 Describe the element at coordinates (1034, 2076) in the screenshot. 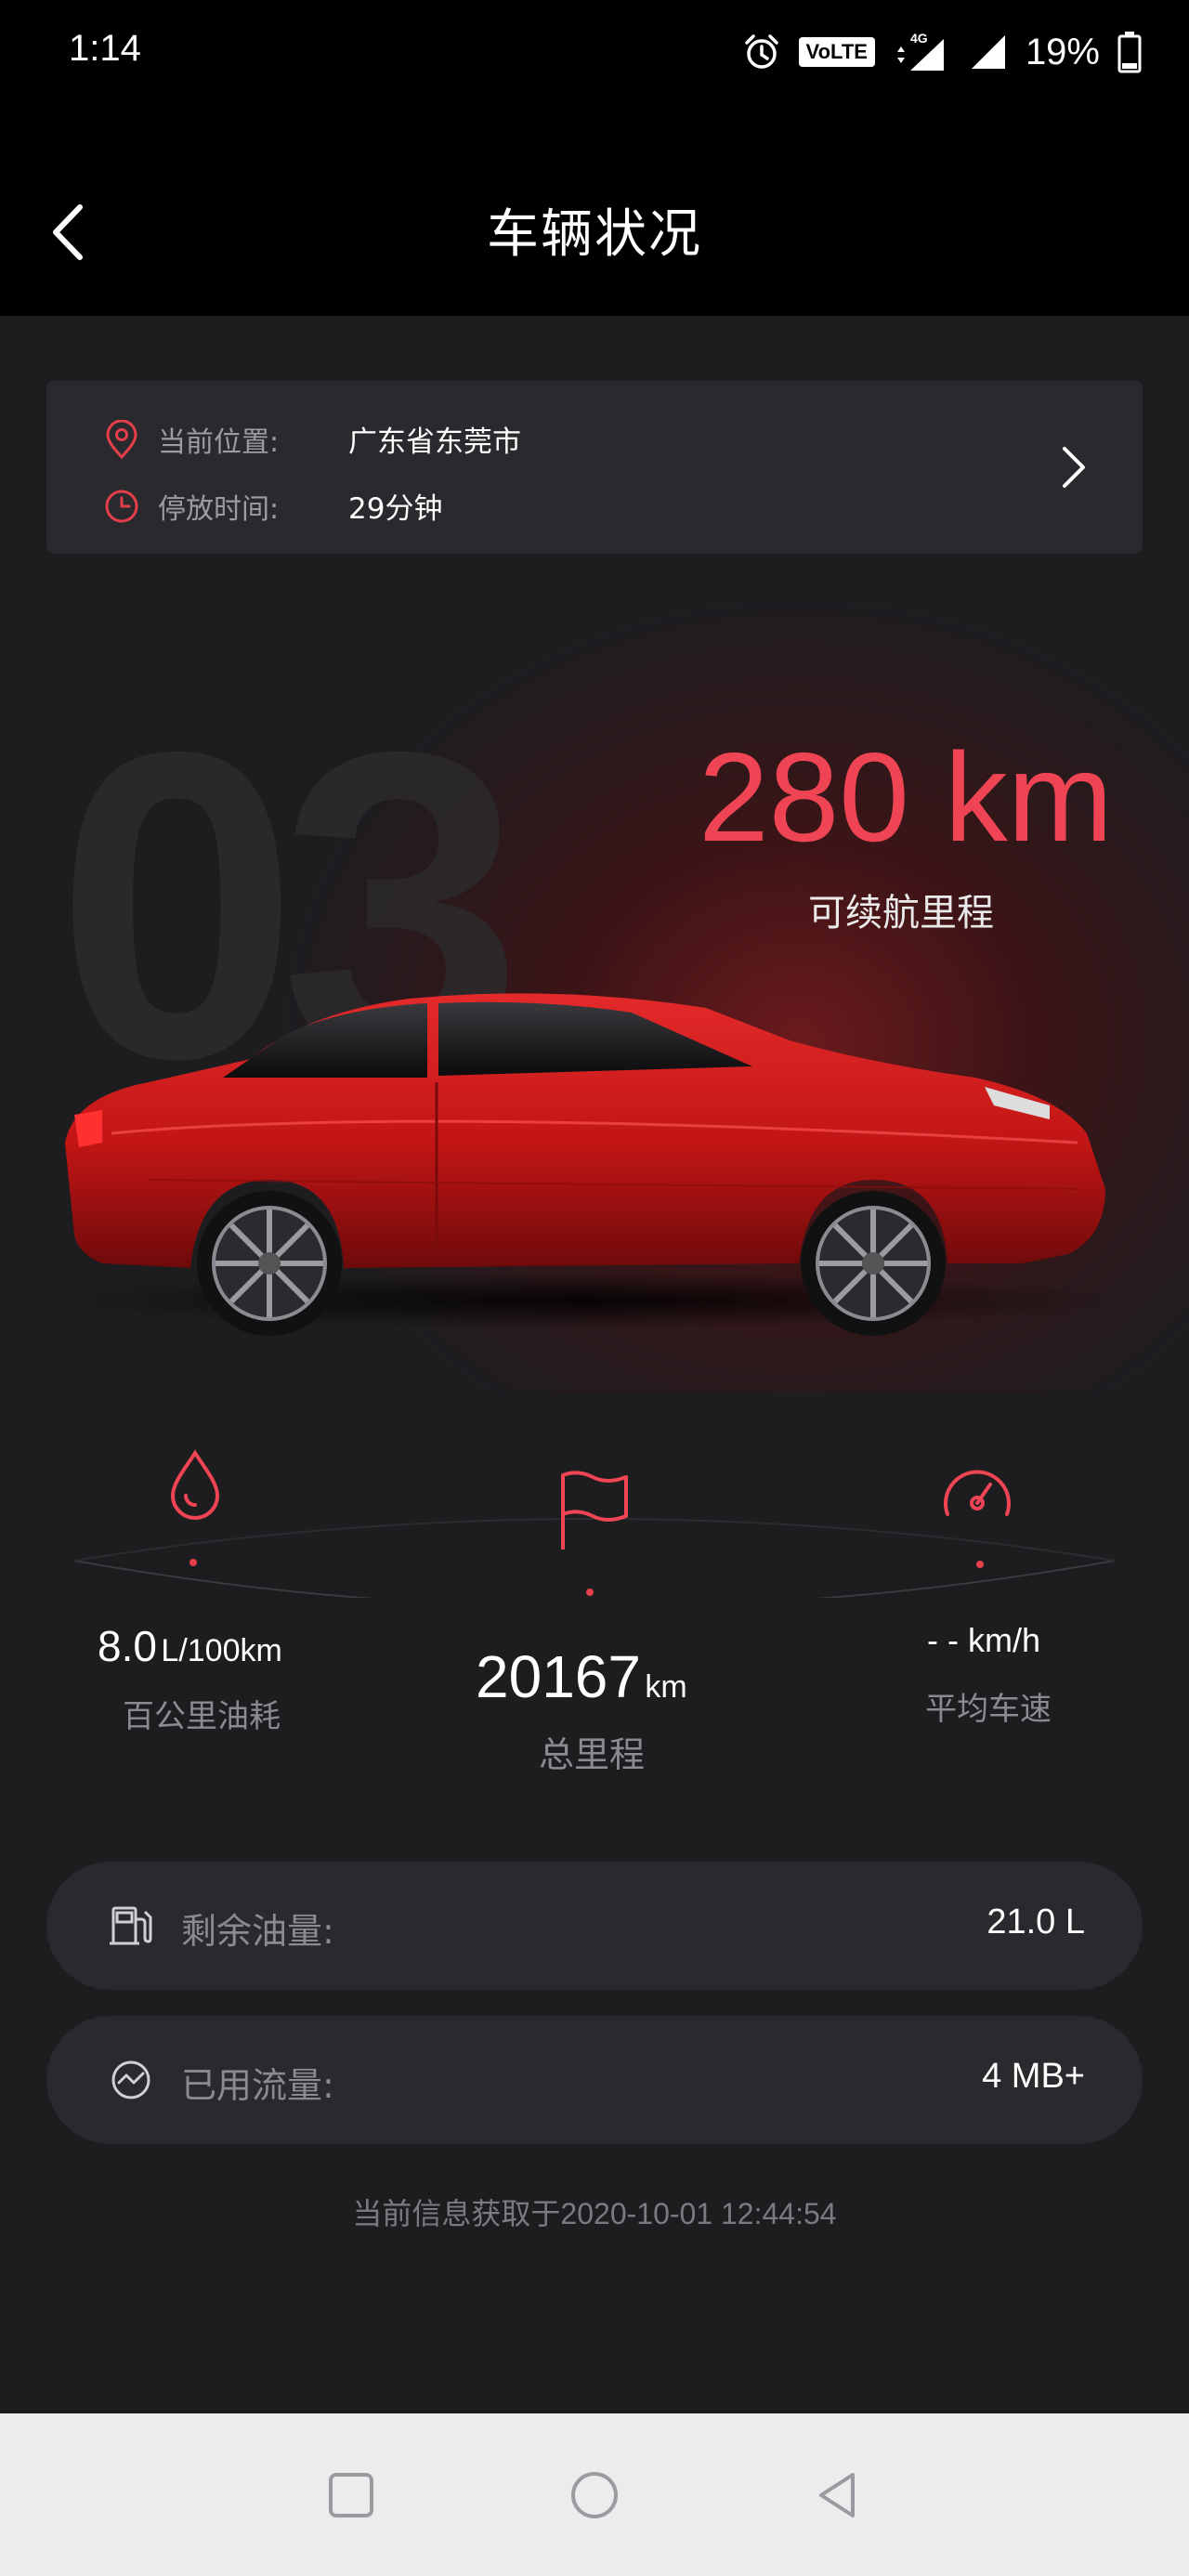

I see `used-data-value: 4 MB+` at that location.